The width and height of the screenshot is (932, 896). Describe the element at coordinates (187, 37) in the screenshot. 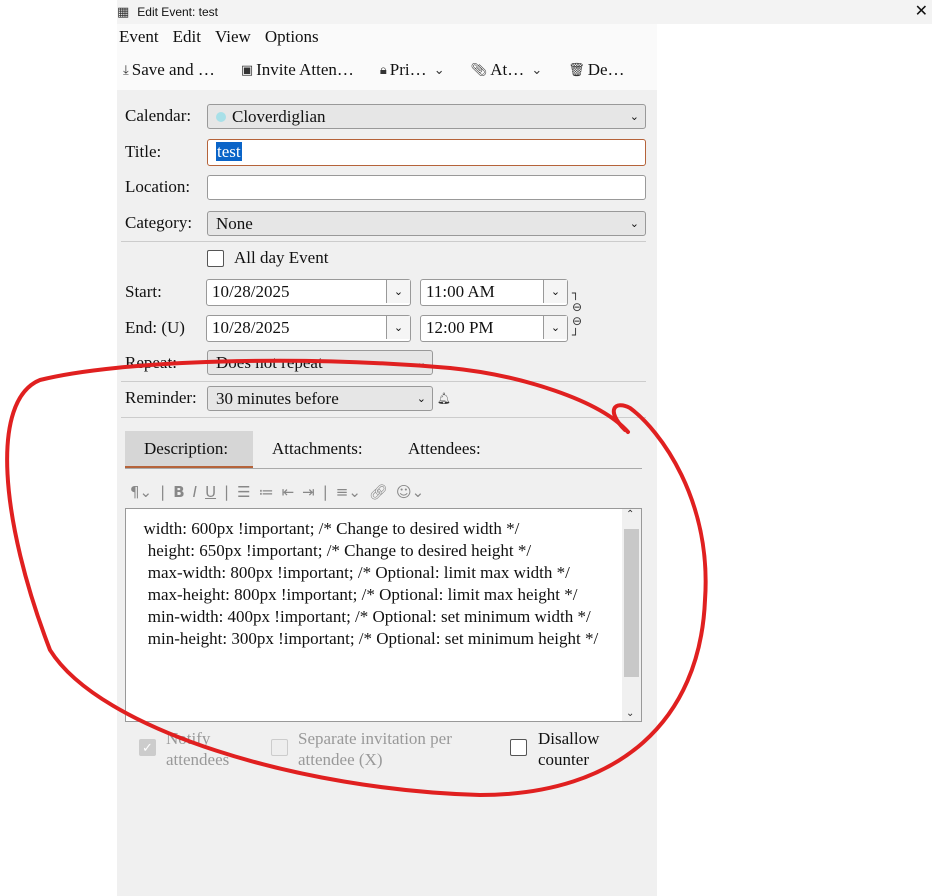

I see `menu-edit: Edit` at that location.